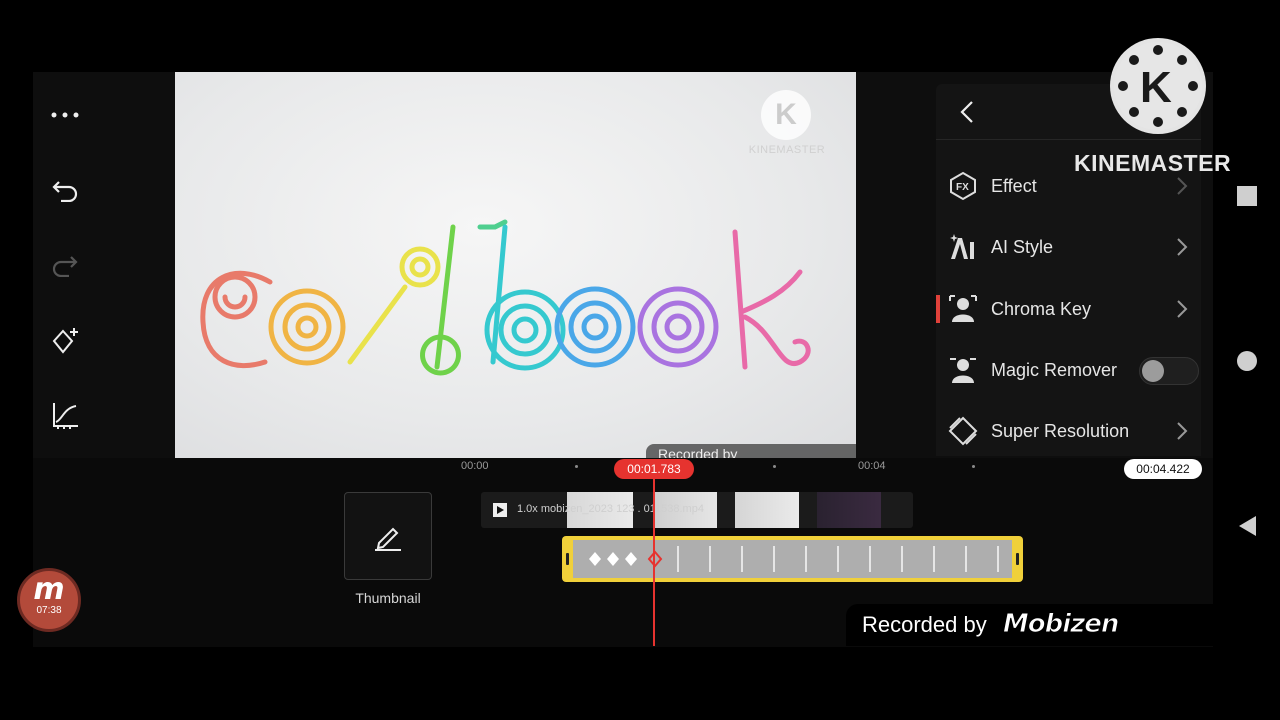  What do you see at coordinates (1163, 469) in the screenshot?
I see `total-duration: 00:04.422` at bounding box center [1163, 469].